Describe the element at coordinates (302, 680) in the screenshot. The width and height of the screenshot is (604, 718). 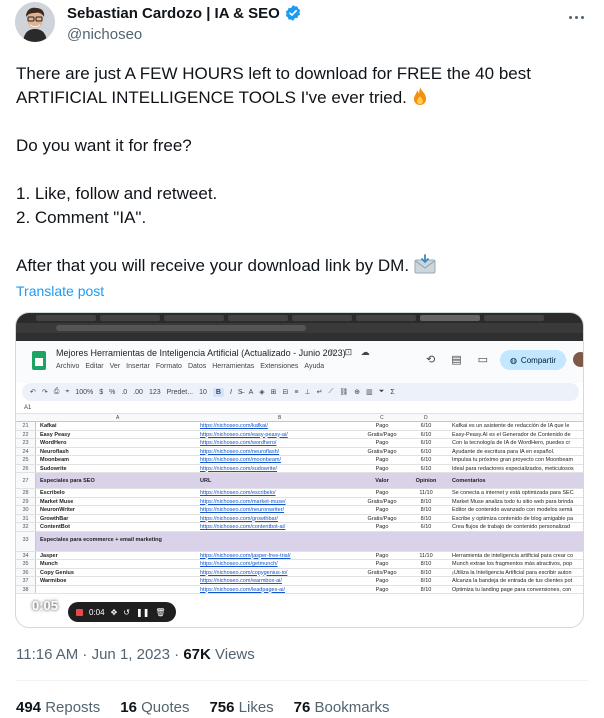
I see `divider` at that location.